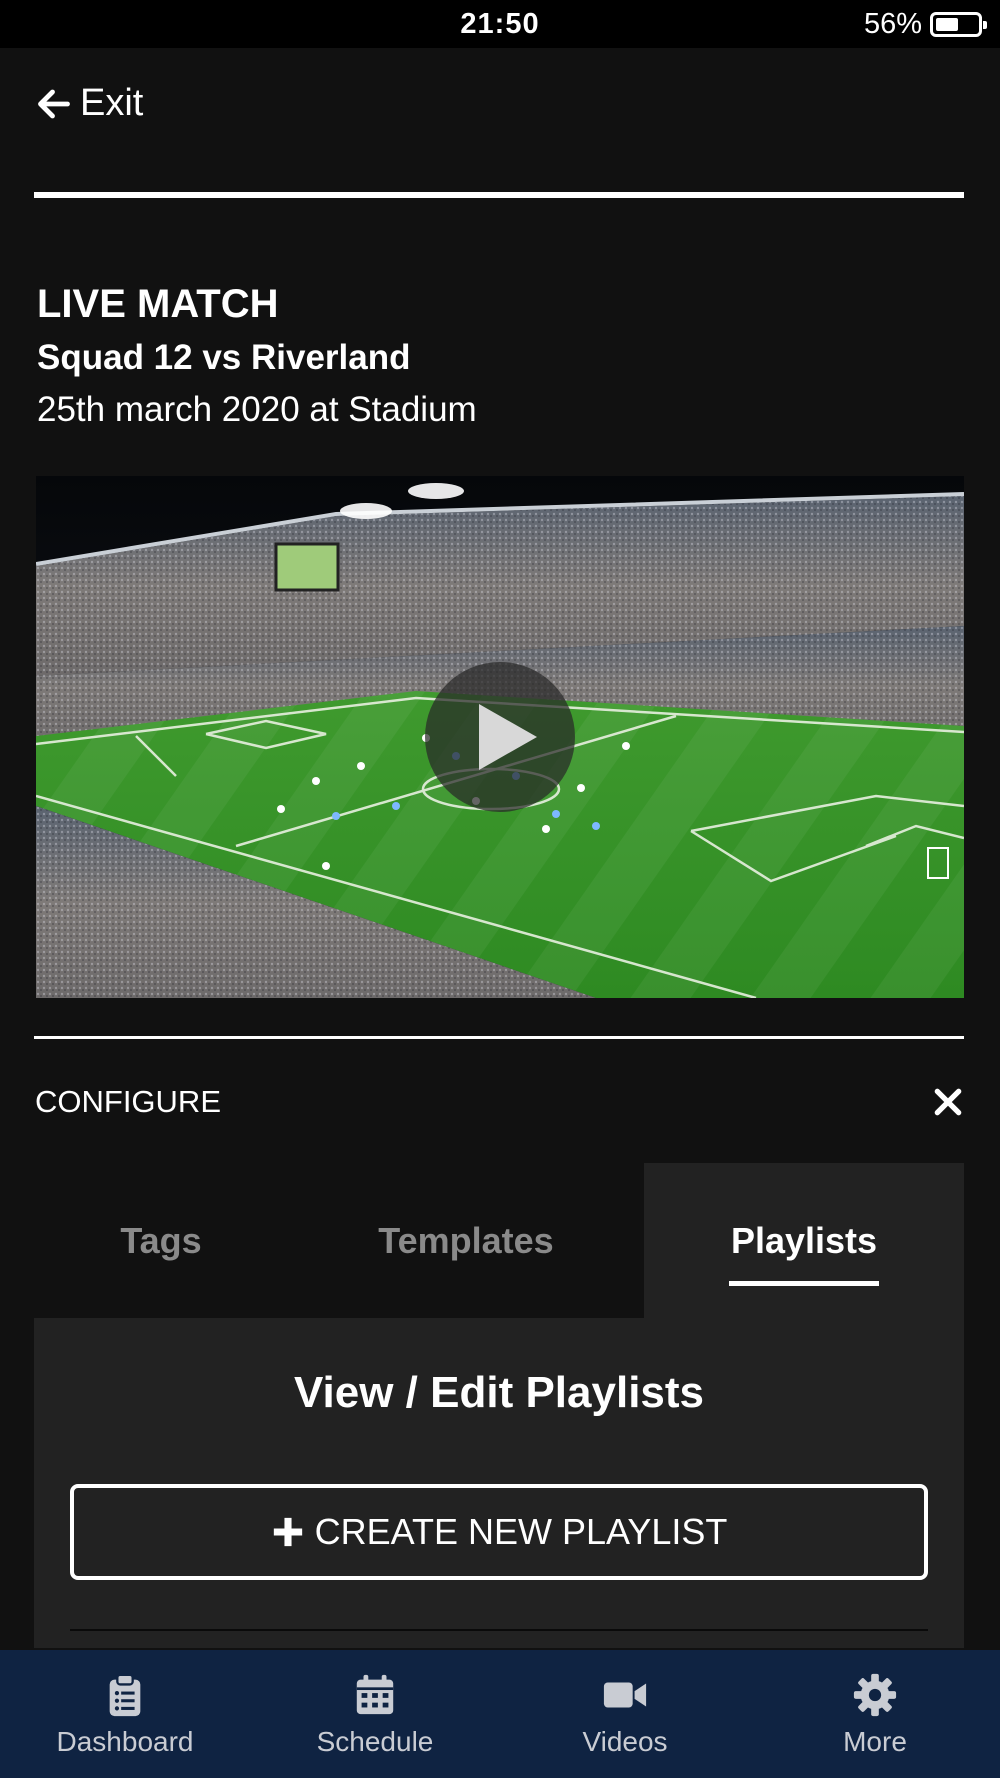 The image size is (1000, 1778). Describe the element at coordinates (125, 1695) in the screenshot. I see `clipboard-icon` at that location.